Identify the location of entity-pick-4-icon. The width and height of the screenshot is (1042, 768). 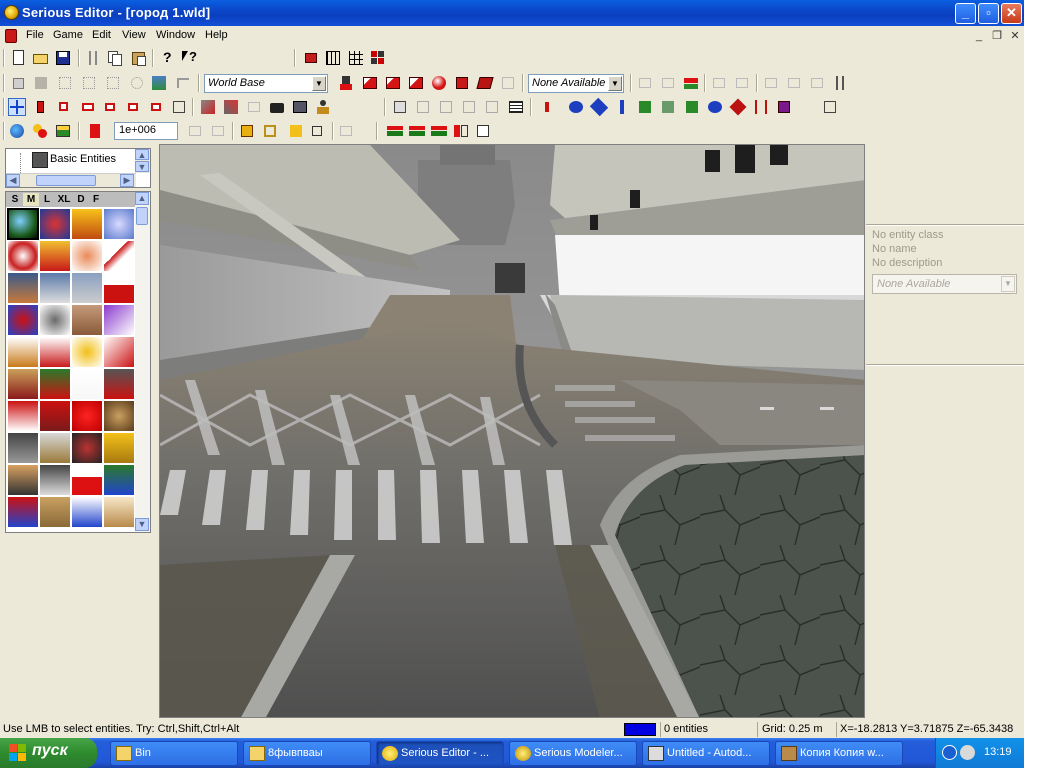
(110, 107).